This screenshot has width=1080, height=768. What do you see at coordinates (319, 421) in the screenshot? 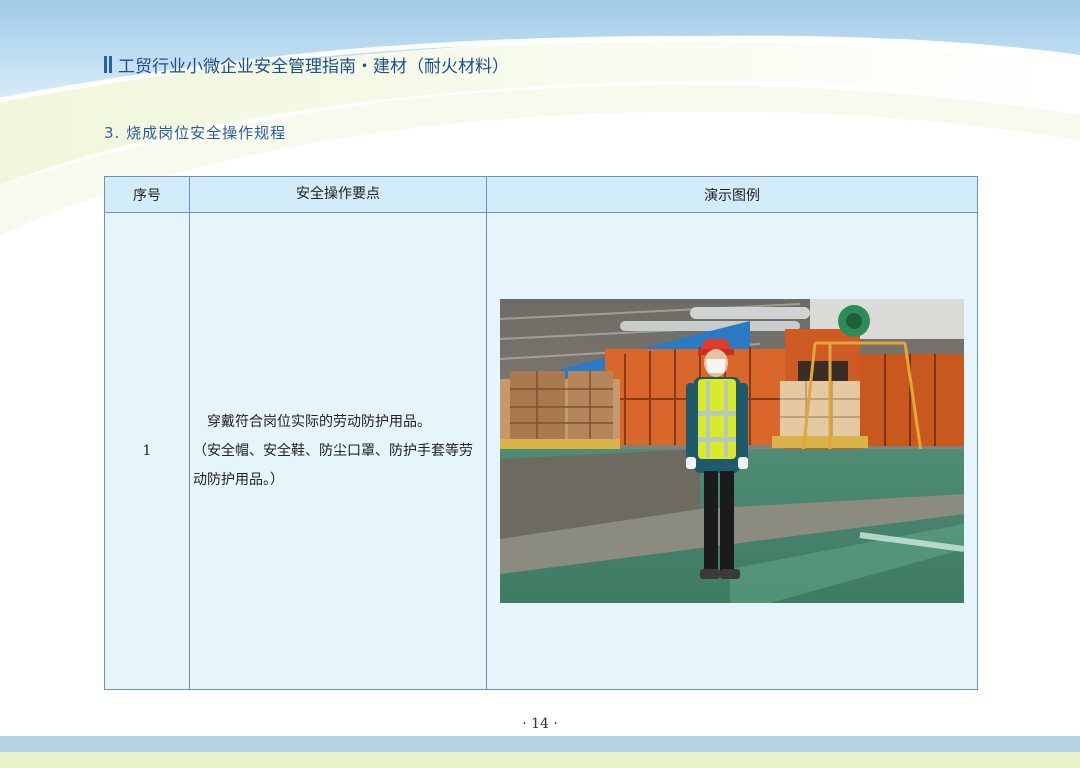
I see `row-text-line1: 穿戴符合岗位实际的劳动防护用品。` at bounding box center [319, 421].